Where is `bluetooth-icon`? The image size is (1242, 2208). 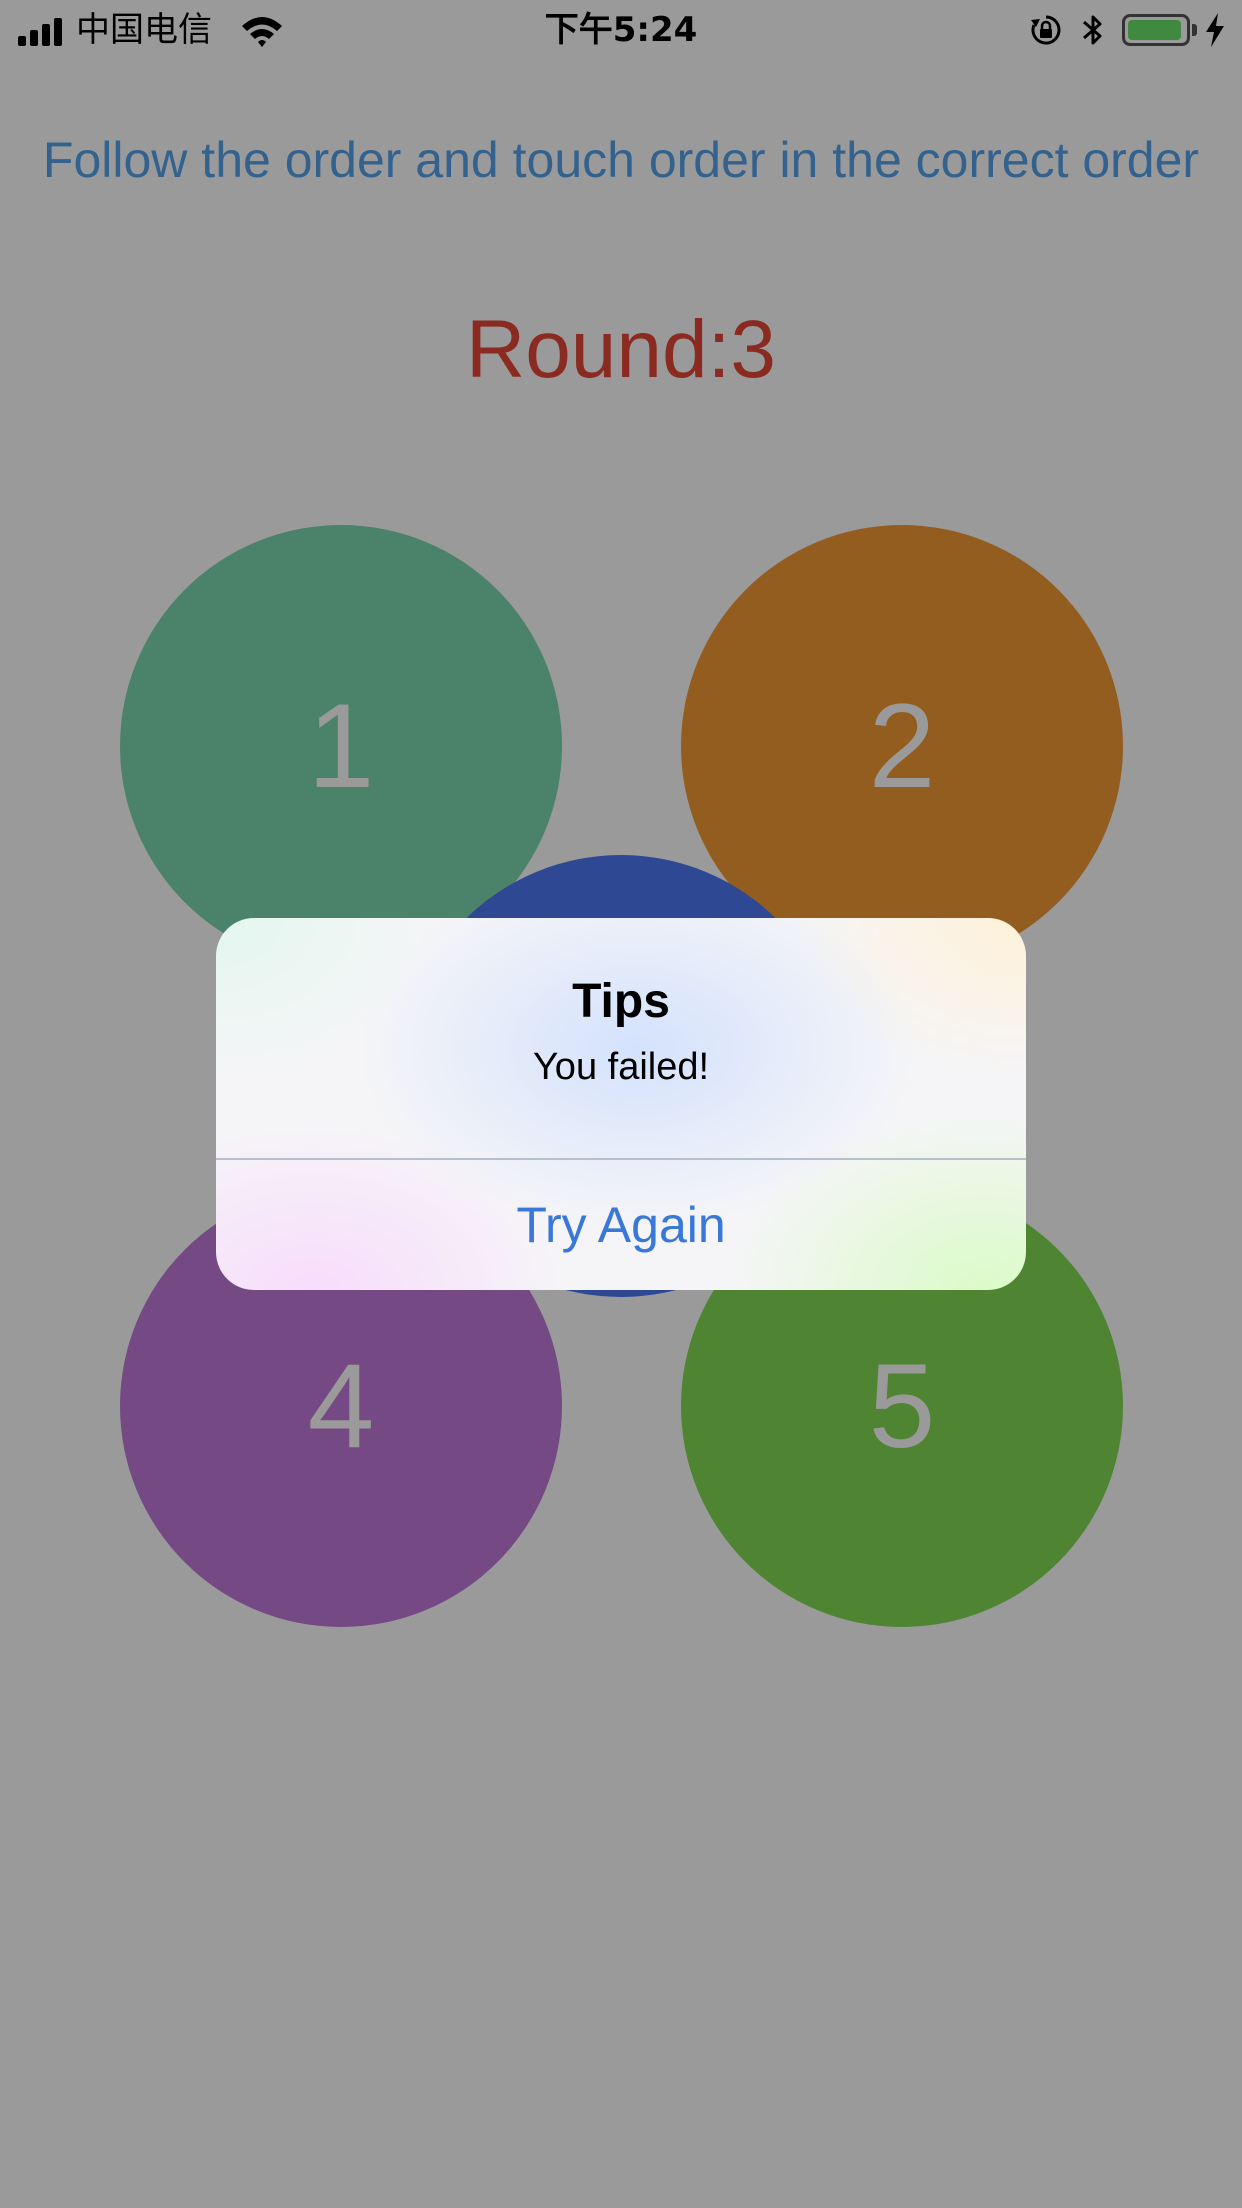
bluetooth-icon is located at coordinates (1092, 30).